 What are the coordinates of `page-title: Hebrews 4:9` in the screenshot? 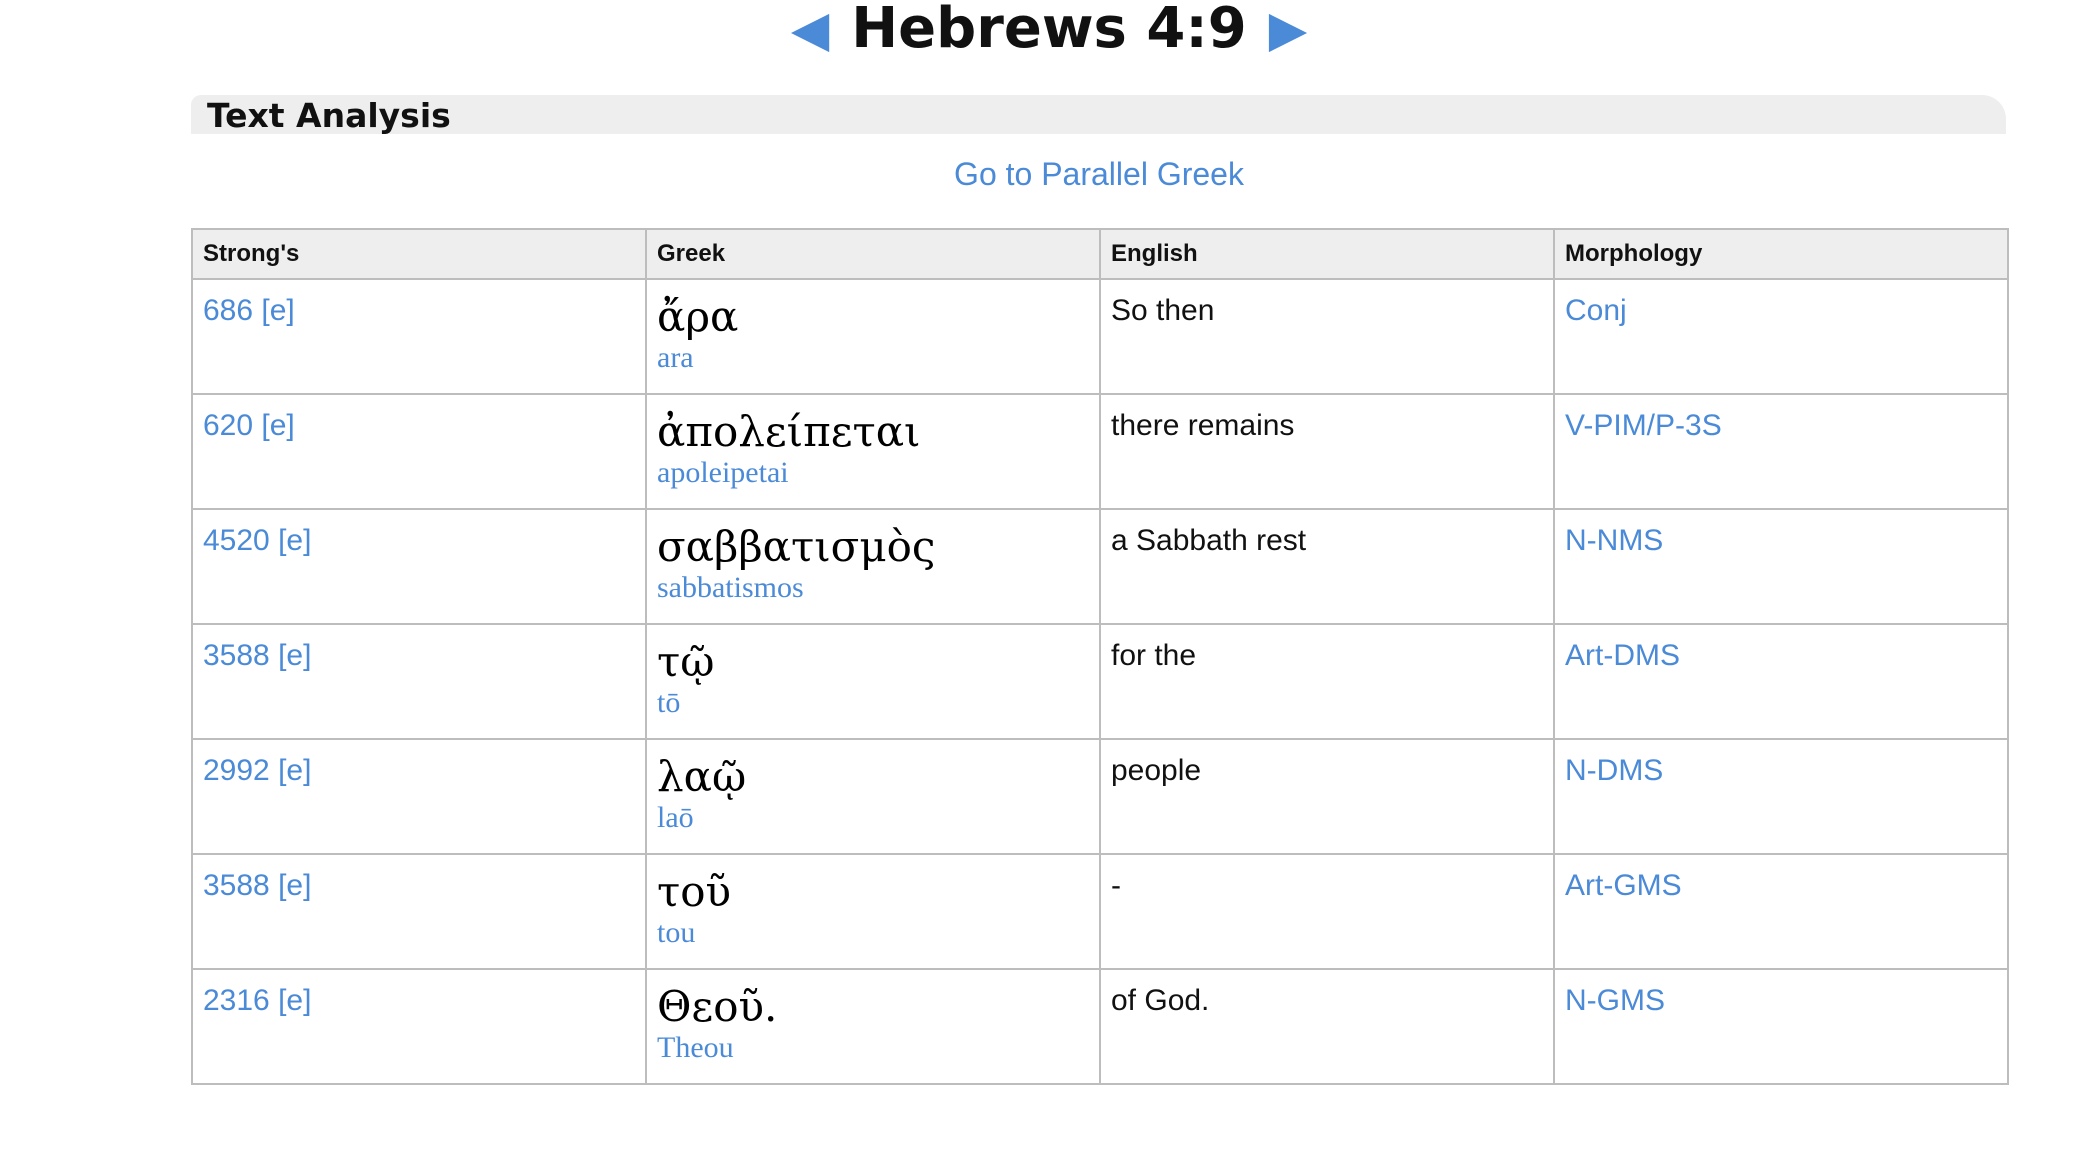 It's located at (1049, 30).